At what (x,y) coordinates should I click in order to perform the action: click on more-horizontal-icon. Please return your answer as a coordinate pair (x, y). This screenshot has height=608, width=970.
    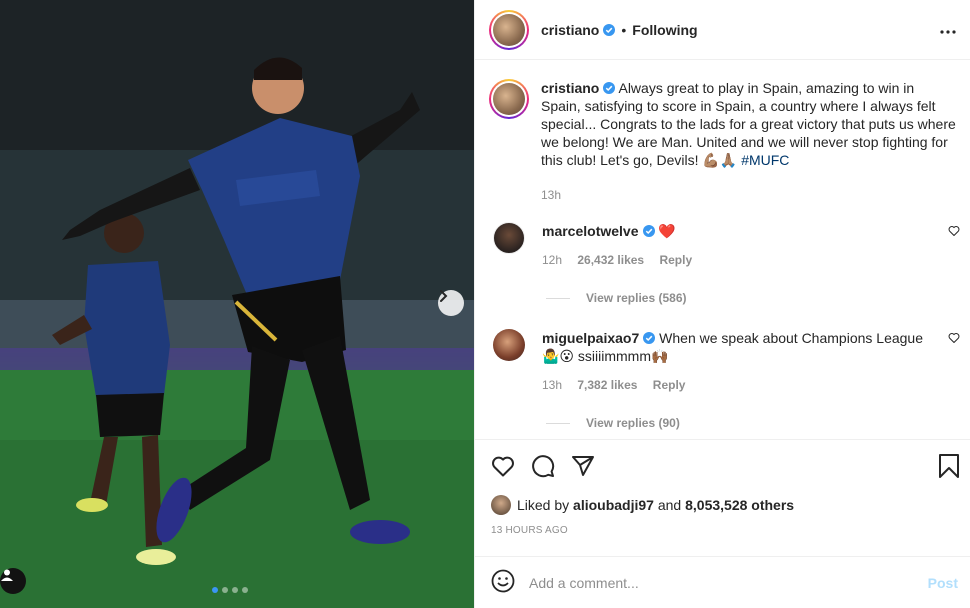
    Looking at the image, I should click on (948, 29).